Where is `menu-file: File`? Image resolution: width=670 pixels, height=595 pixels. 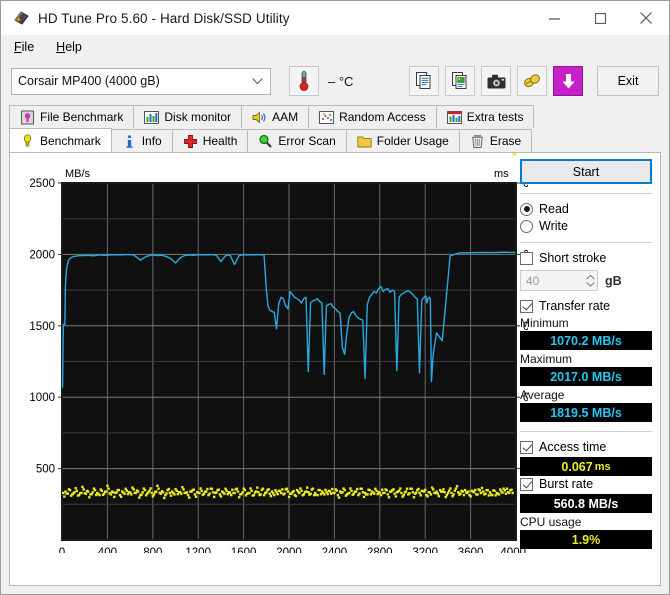
menu-file: File is located at coordinates (28, 47).